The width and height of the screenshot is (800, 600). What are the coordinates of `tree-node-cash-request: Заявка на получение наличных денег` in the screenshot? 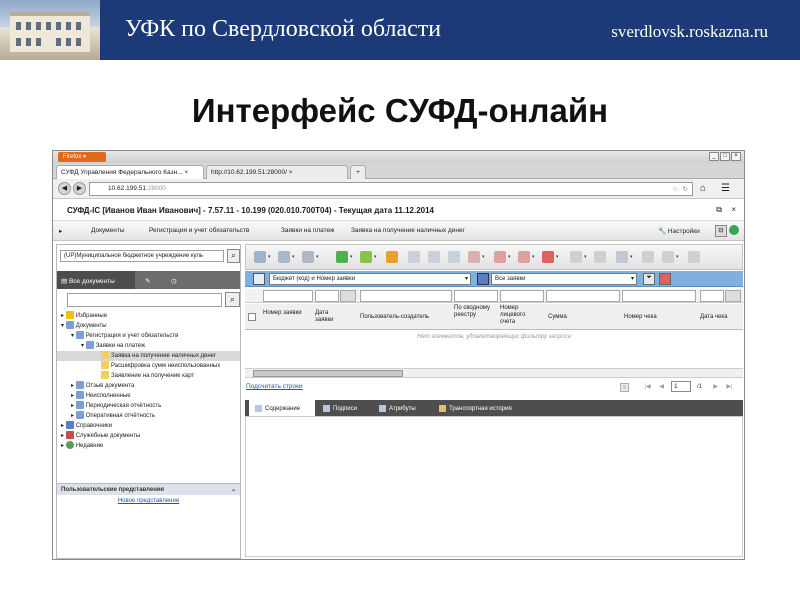 It's located at (148, 356).